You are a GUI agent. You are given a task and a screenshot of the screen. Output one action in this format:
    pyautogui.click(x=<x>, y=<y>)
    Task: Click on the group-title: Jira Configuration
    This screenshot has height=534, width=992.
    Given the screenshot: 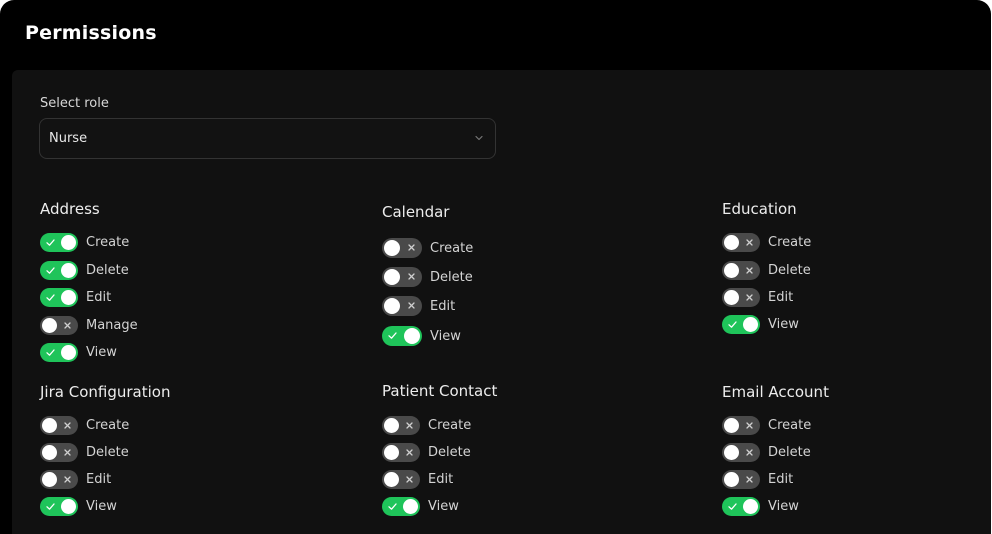 What is the action you would take?
    pyautogui.click(x=105, y=392)
    